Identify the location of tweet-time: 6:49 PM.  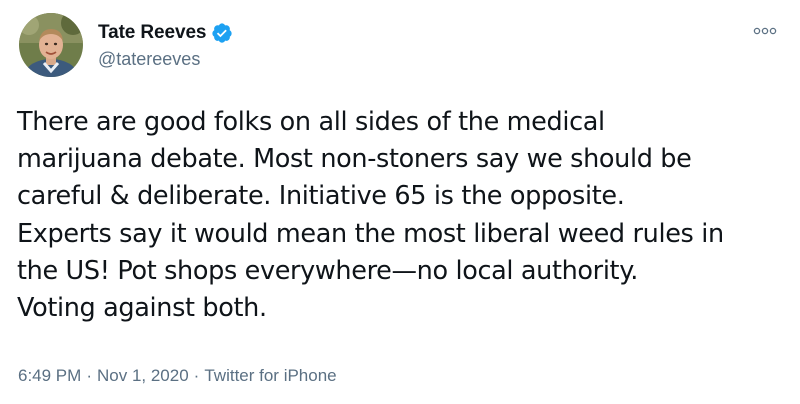
(49, 375).